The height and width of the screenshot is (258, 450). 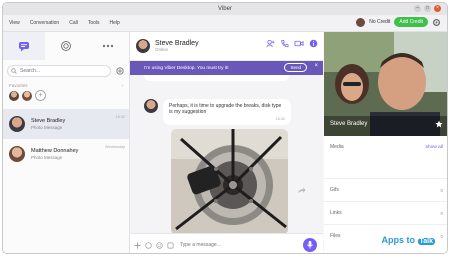 I want to click on compose-bar, so click(x=226, y=243).